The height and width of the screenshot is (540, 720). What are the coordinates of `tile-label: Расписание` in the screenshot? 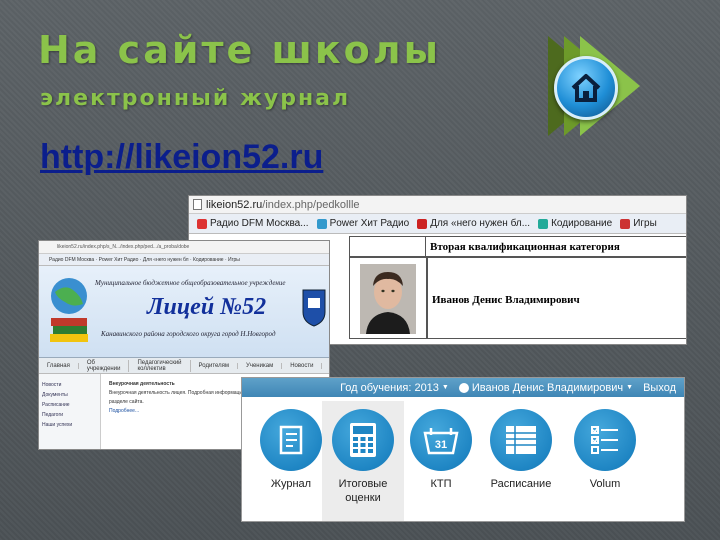 It's located at (521, 484).